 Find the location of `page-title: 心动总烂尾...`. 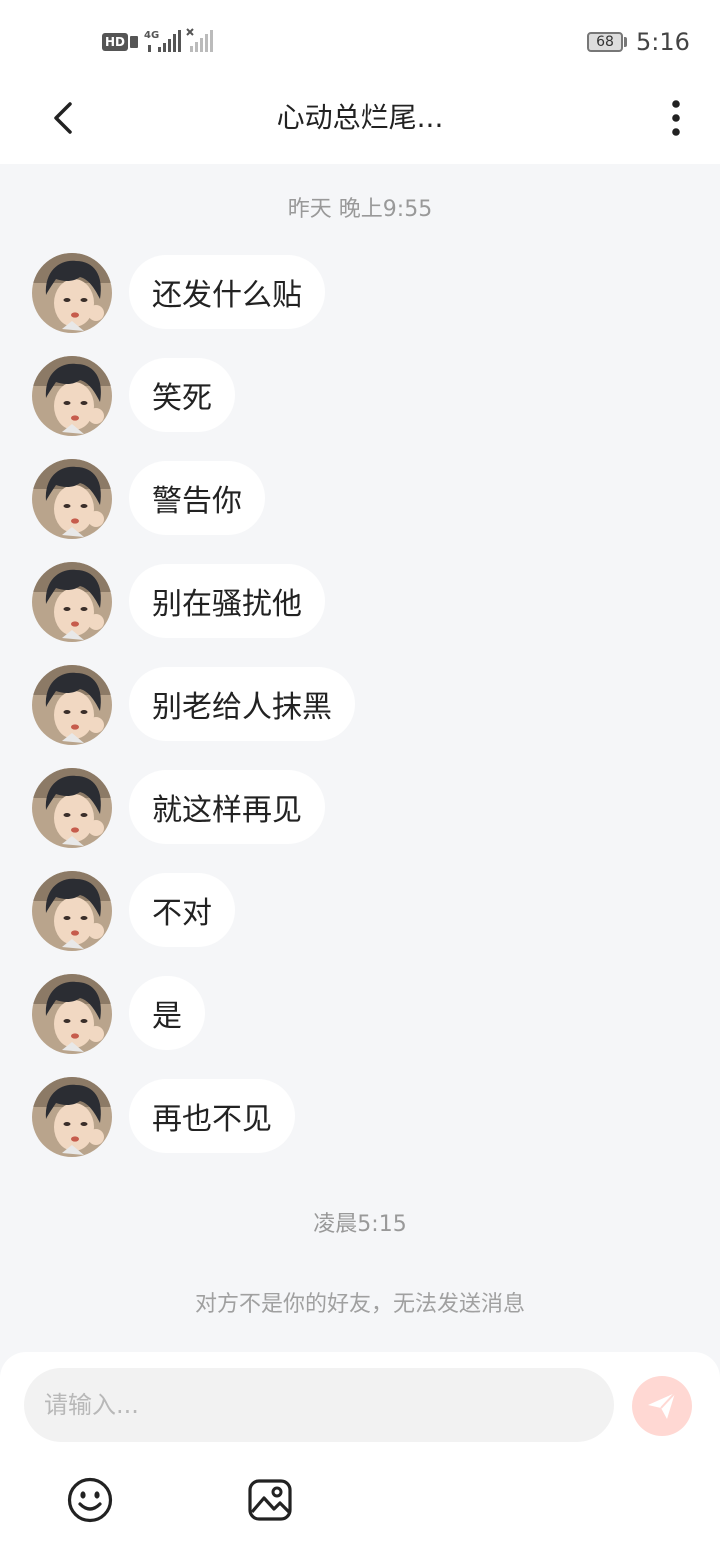

page-title: 心动总烂尾... is located at coordinates (360, 117).